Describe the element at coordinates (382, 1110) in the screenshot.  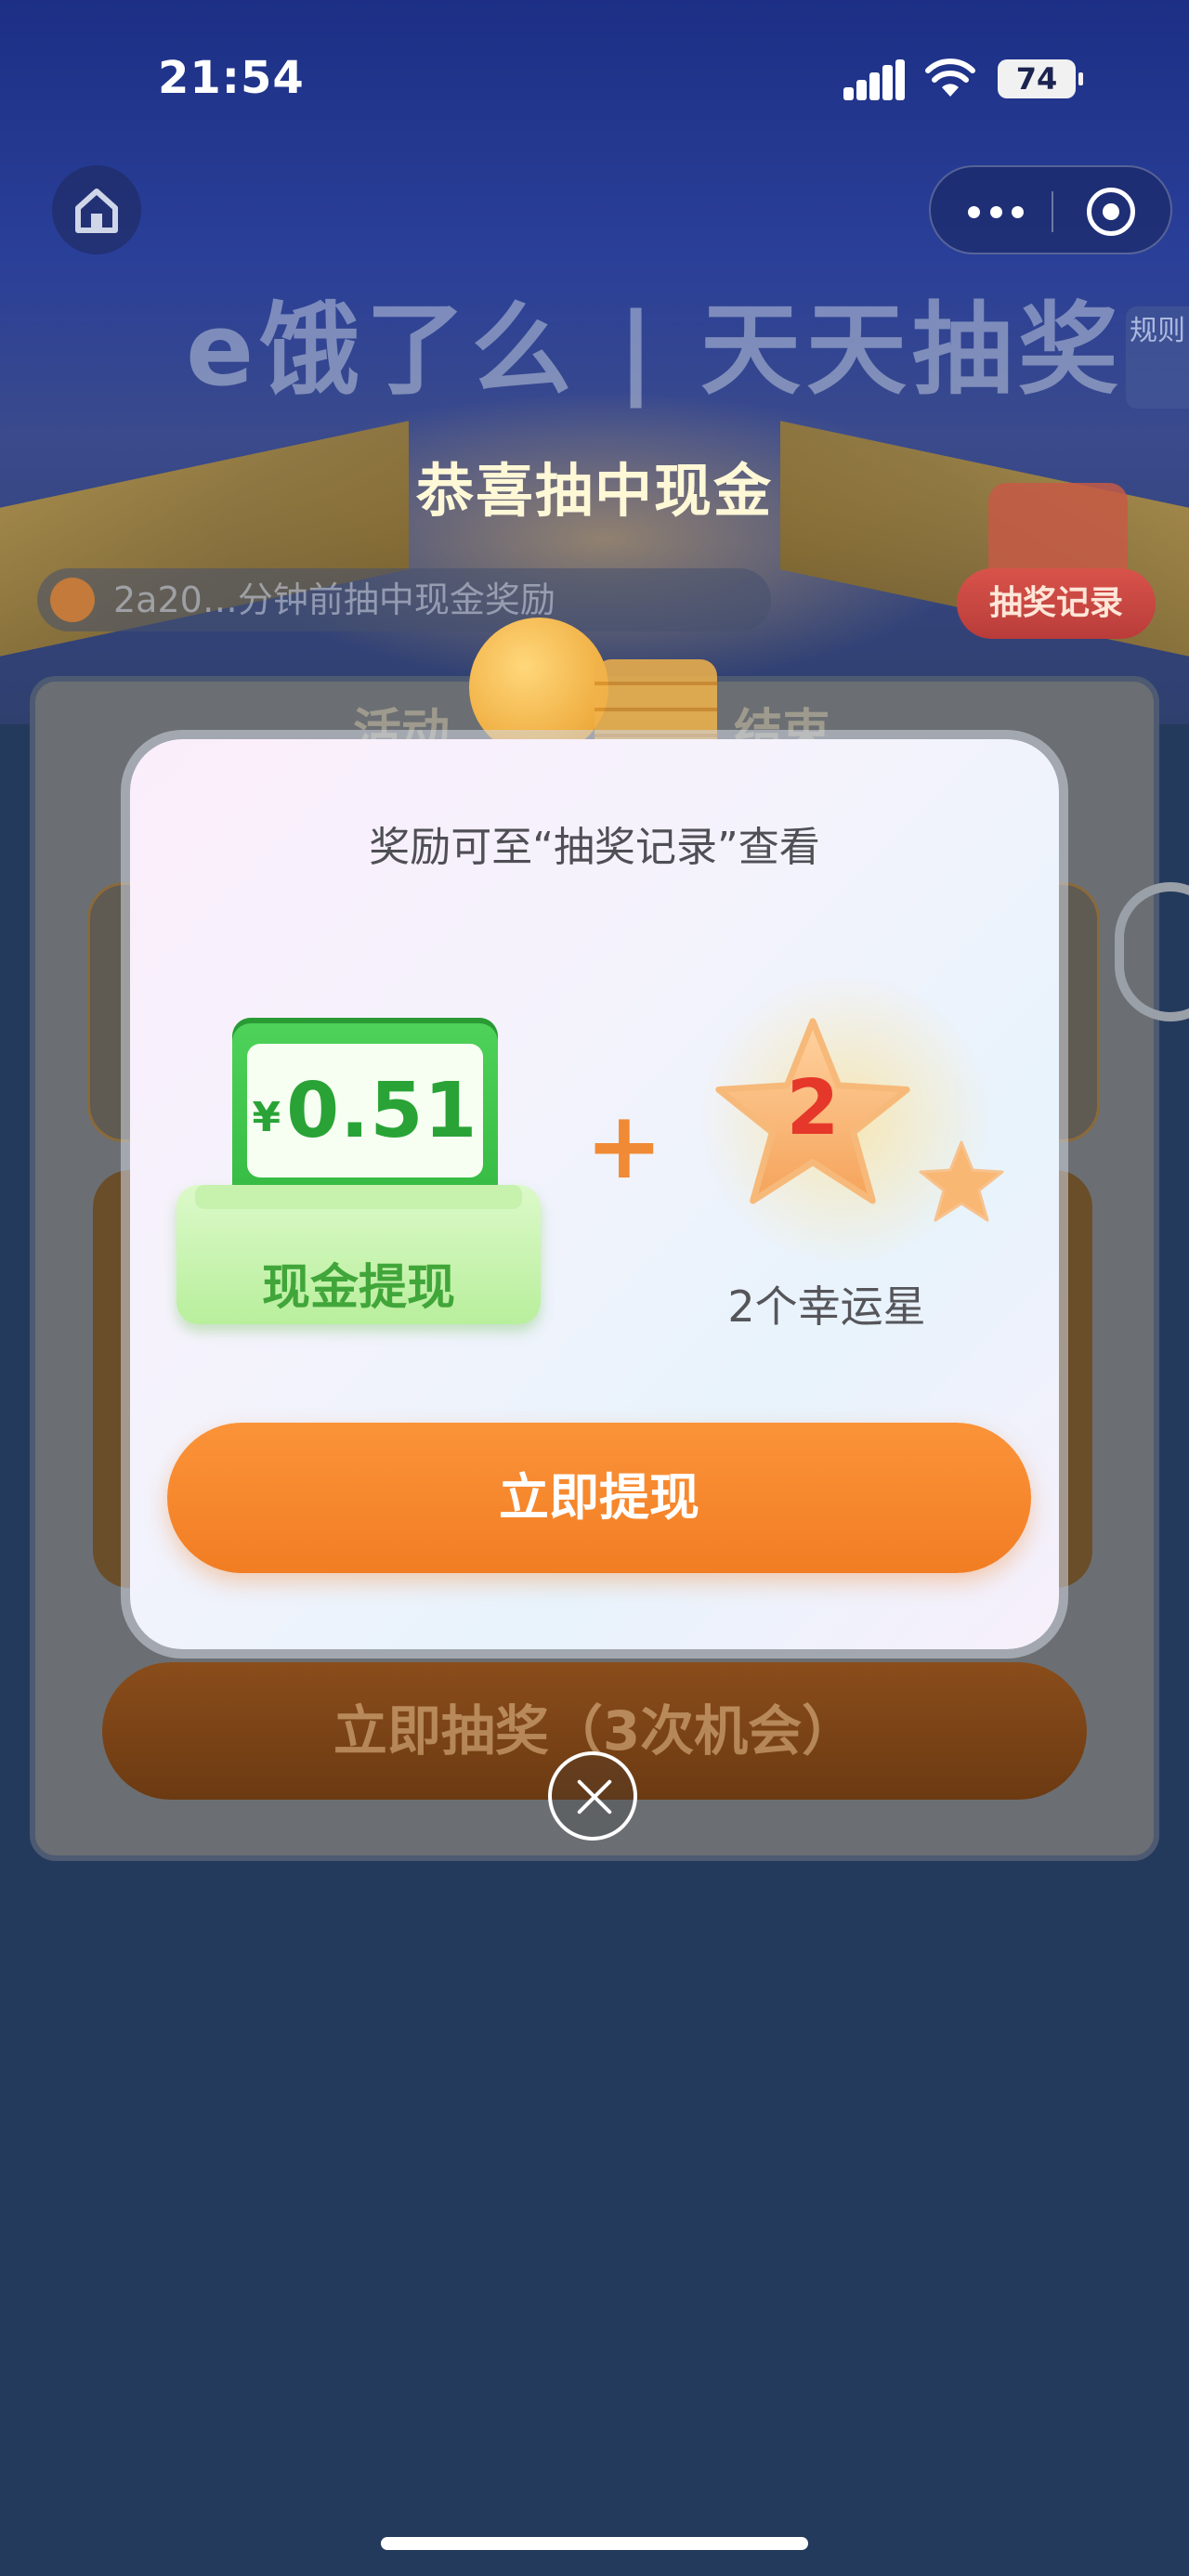
I see `cash-amount: 0.51` at that location.